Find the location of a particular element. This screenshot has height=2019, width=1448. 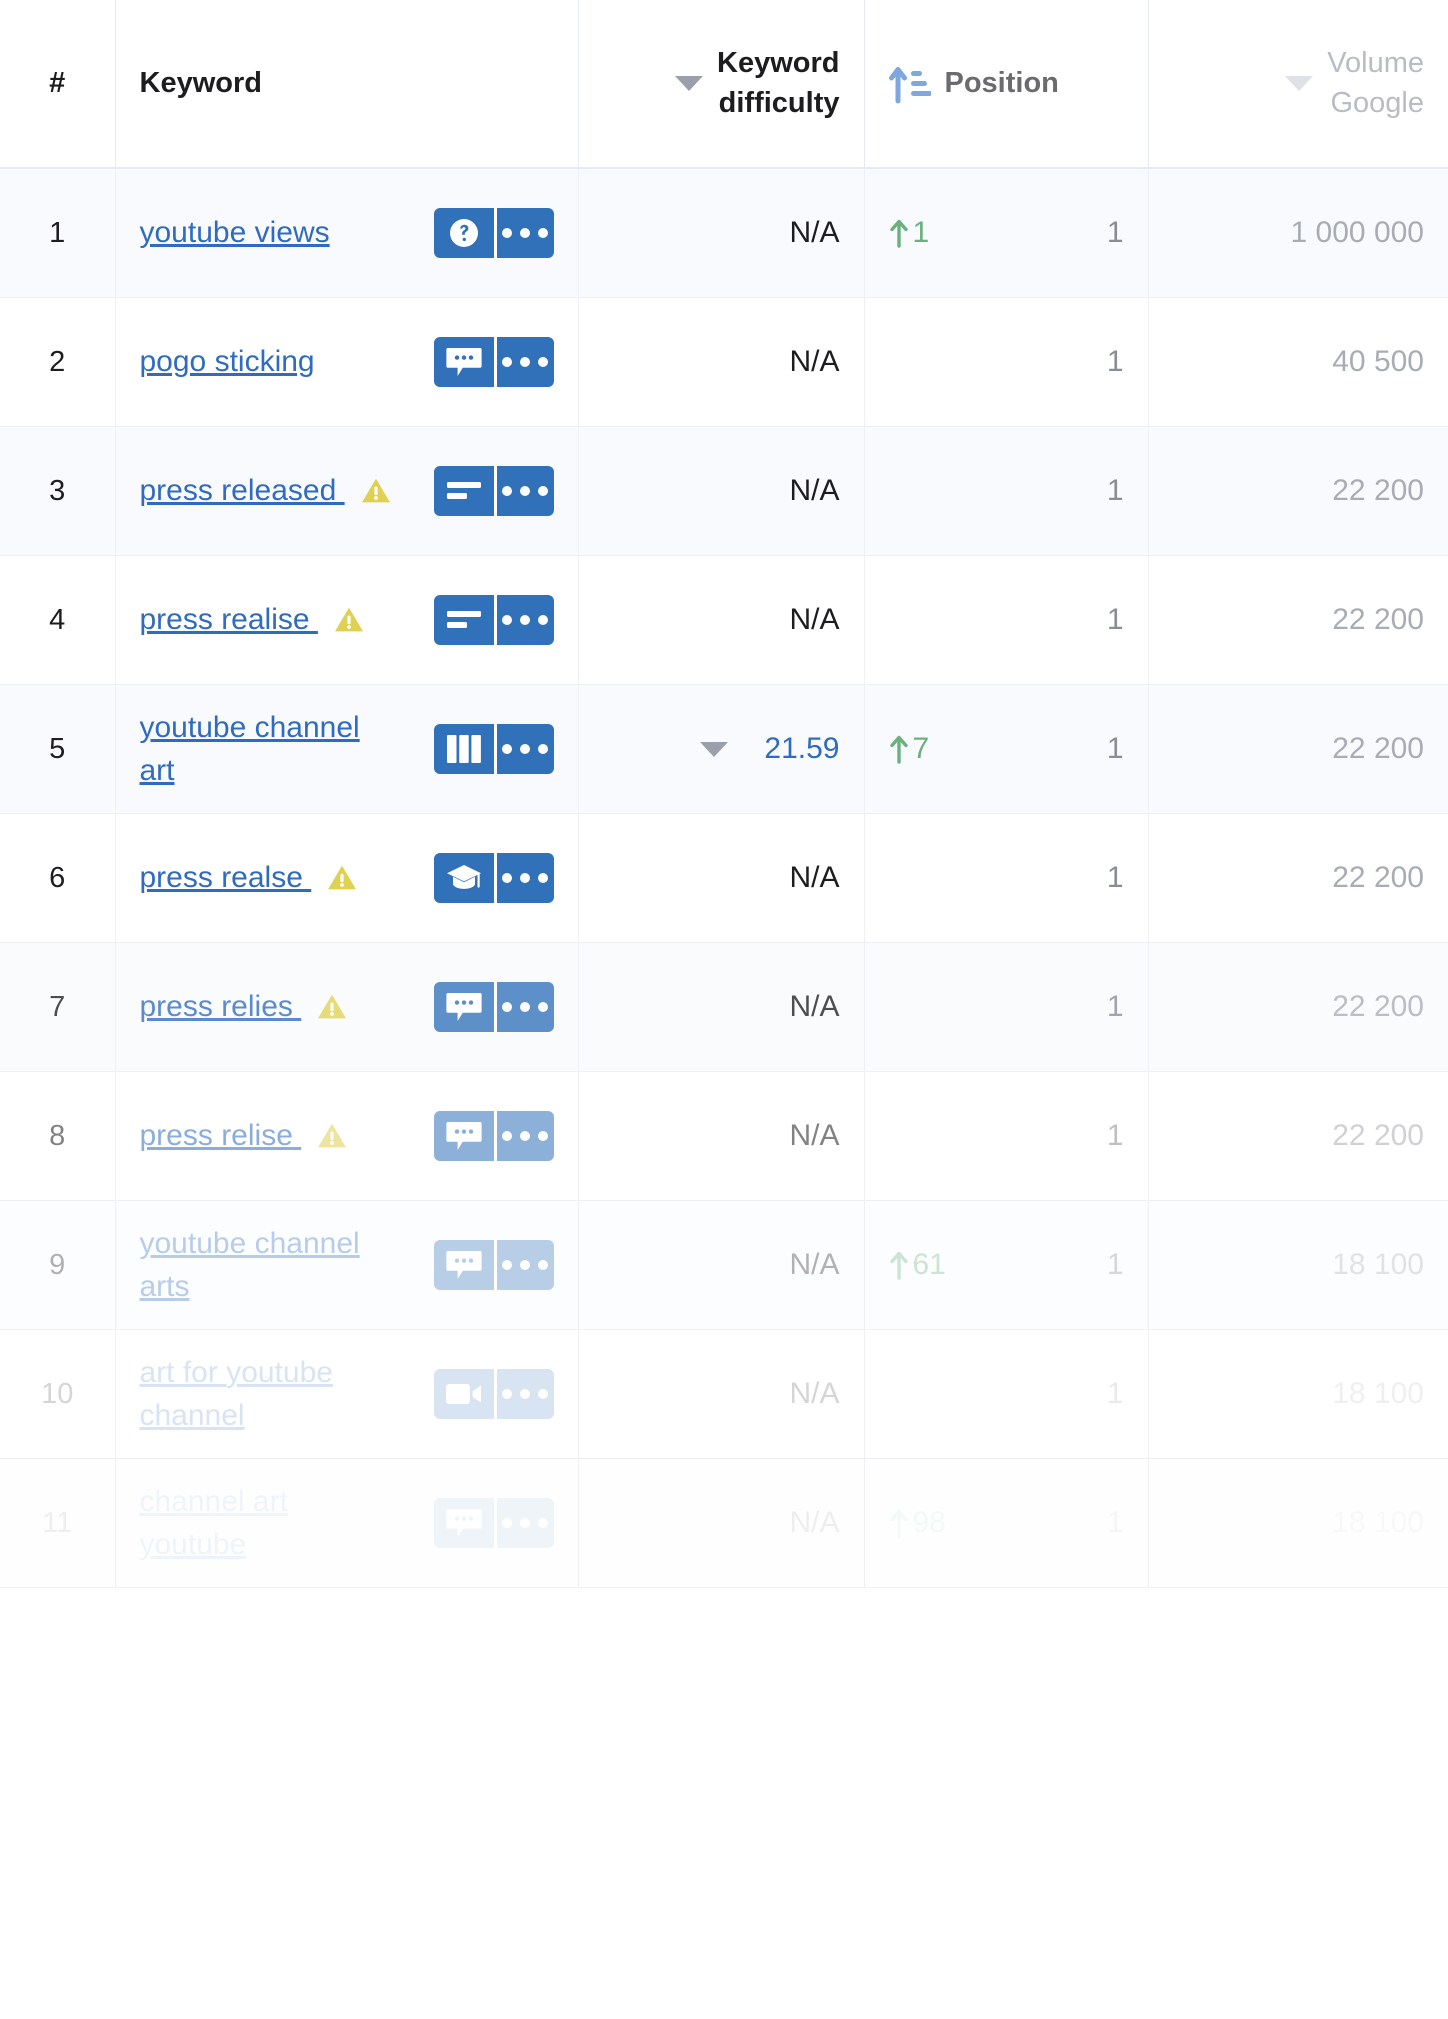

column-header-kd-line1: Keyword is located at coordinates (778, 63).